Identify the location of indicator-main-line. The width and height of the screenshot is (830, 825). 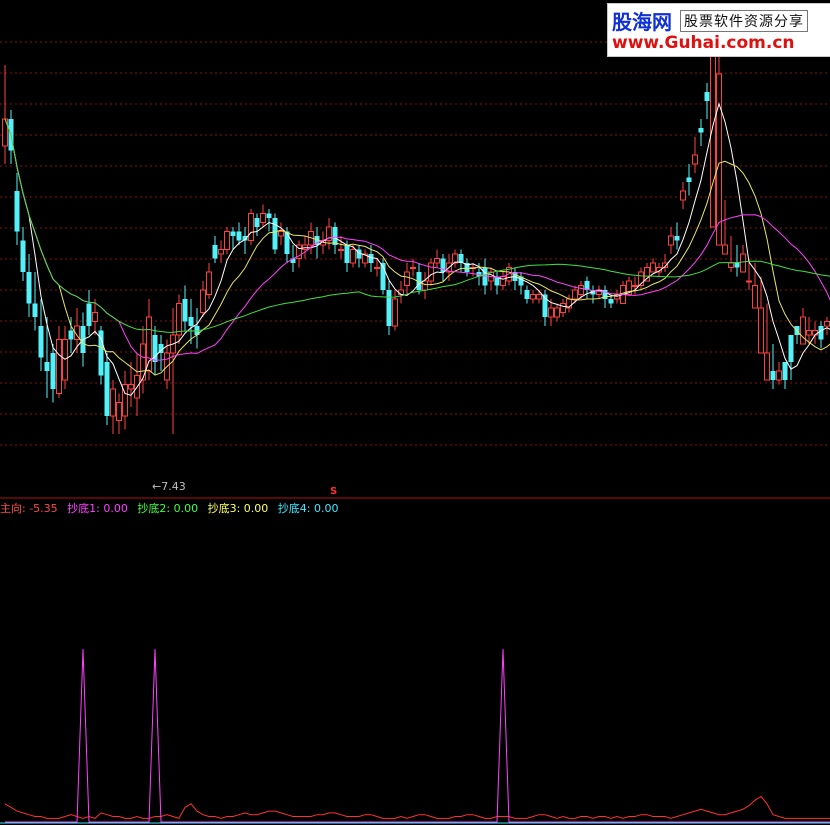
(417, 807).